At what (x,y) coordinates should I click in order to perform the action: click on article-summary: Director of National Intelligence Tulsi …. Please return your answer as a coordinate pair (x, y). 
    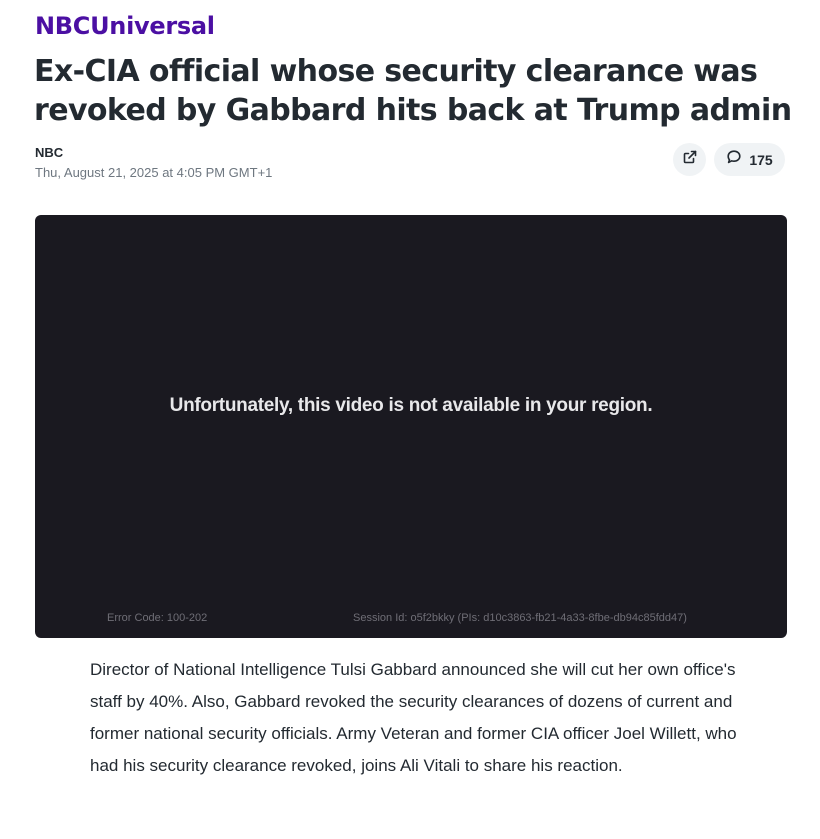
    Looking at the image, I should click on (413, 717).